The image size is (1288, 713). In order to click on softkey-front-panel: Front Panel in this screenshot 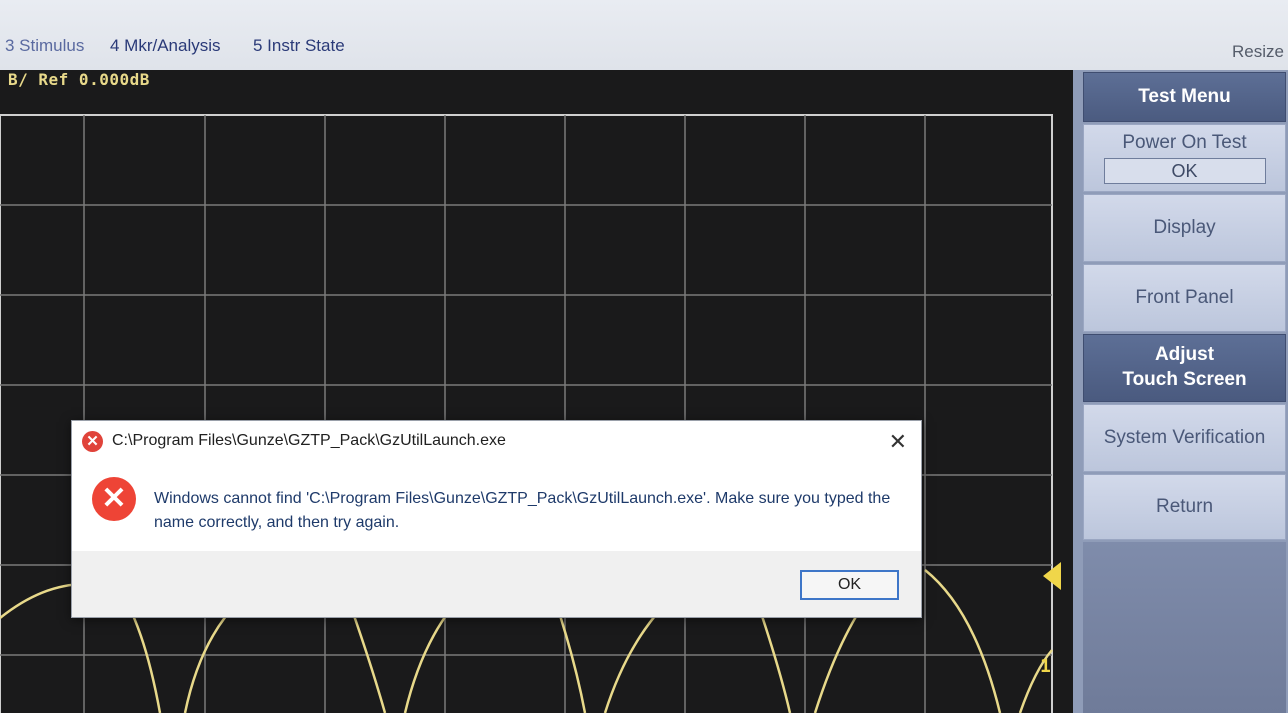, I will do `click(1184, 298)`.